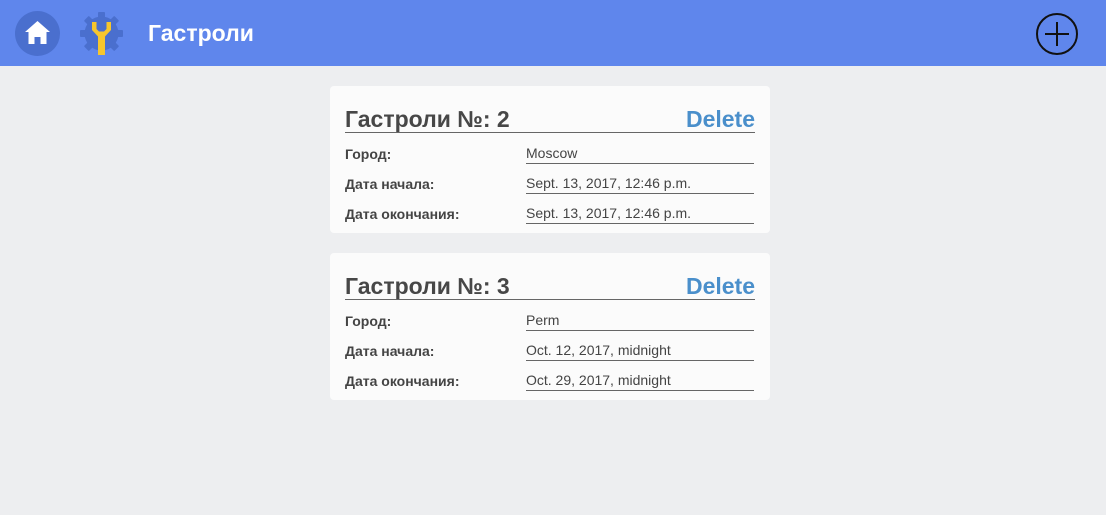  What do you see at coordinates (640, 153) in the screenshot?
I see `city-value: Moscow` at bounding box center [640, 153].